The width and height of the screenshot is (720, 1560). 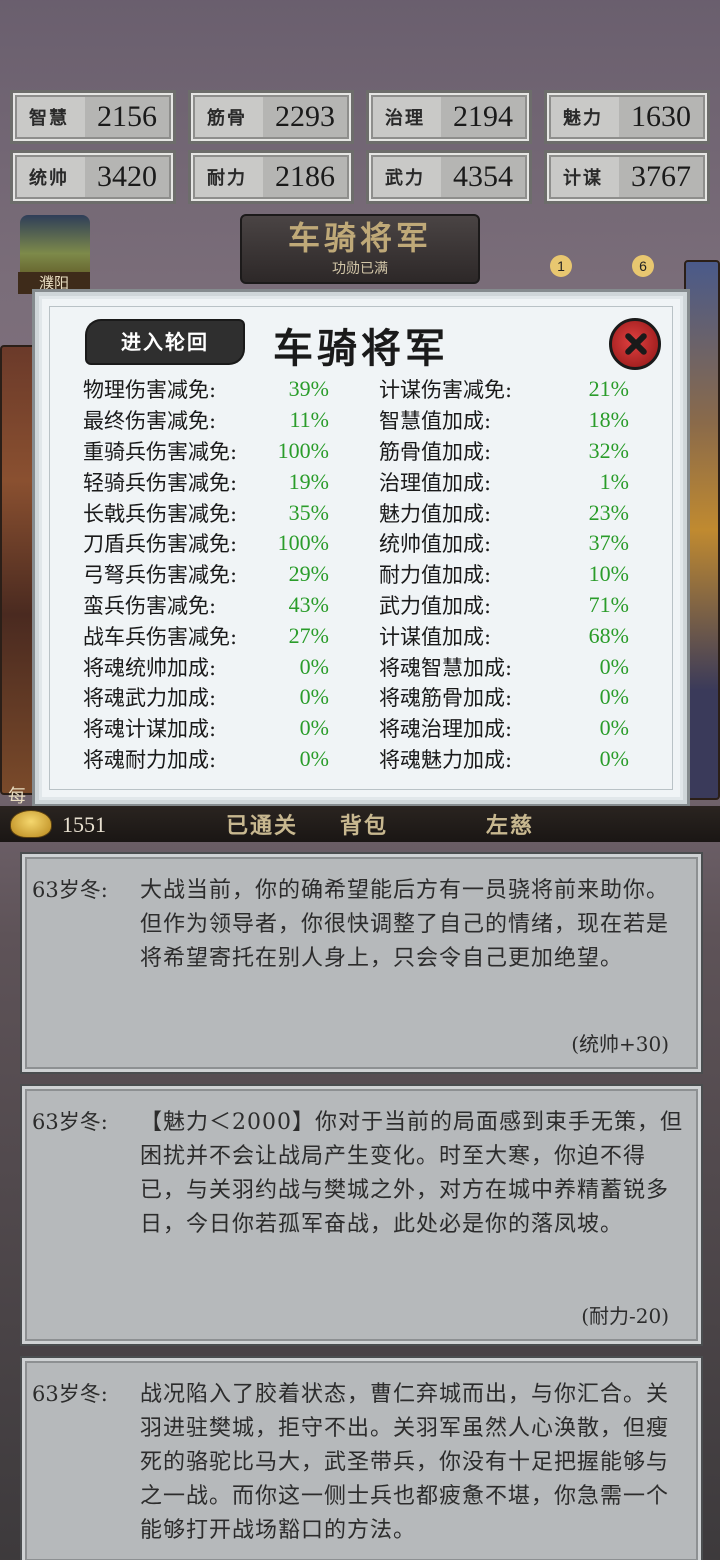 I want to click on bonus-label: 最终伤害减免:, so click(x=150, y=421).